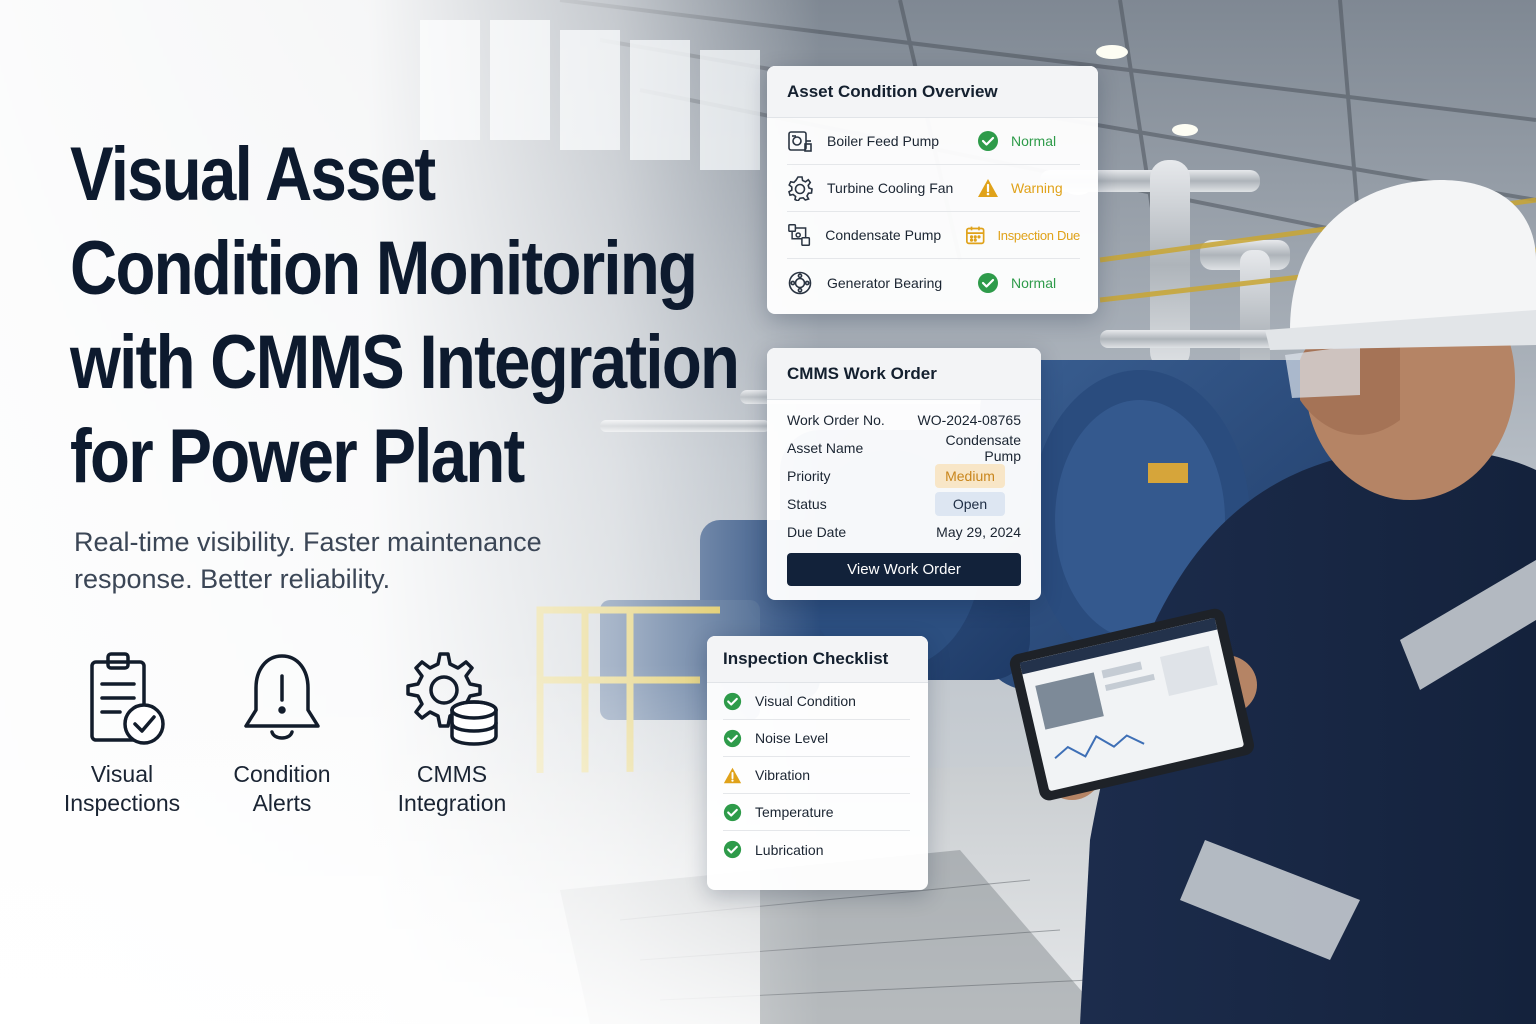  I want to click on checklist-item-label: Noise Level, so click(792, 738).